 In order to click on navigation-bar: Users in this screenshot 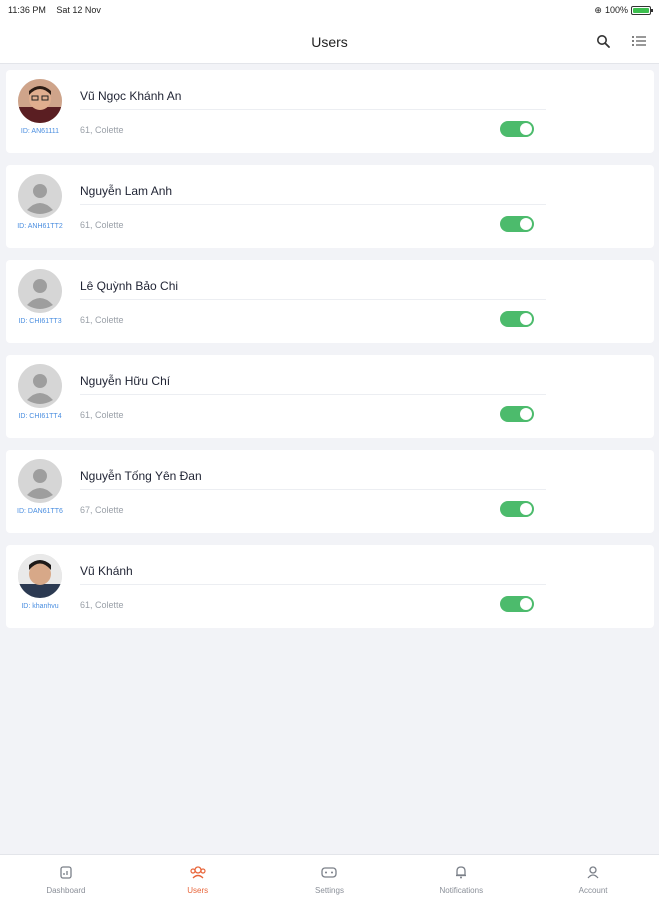, I will do `click(329, 42)`.